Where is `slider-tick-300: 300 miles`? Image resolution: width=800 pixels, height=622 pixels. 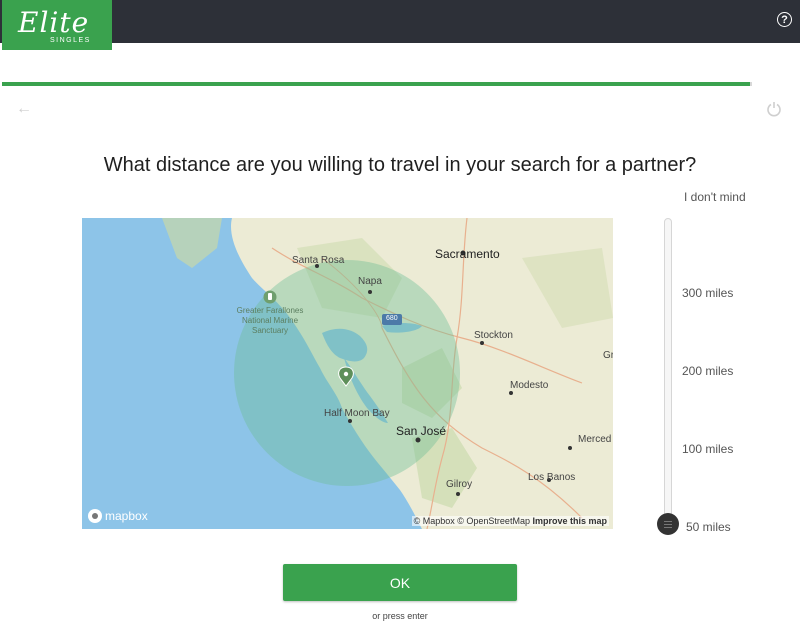 slider-tick-300: 300 miles is located at coordinates (707, 293).